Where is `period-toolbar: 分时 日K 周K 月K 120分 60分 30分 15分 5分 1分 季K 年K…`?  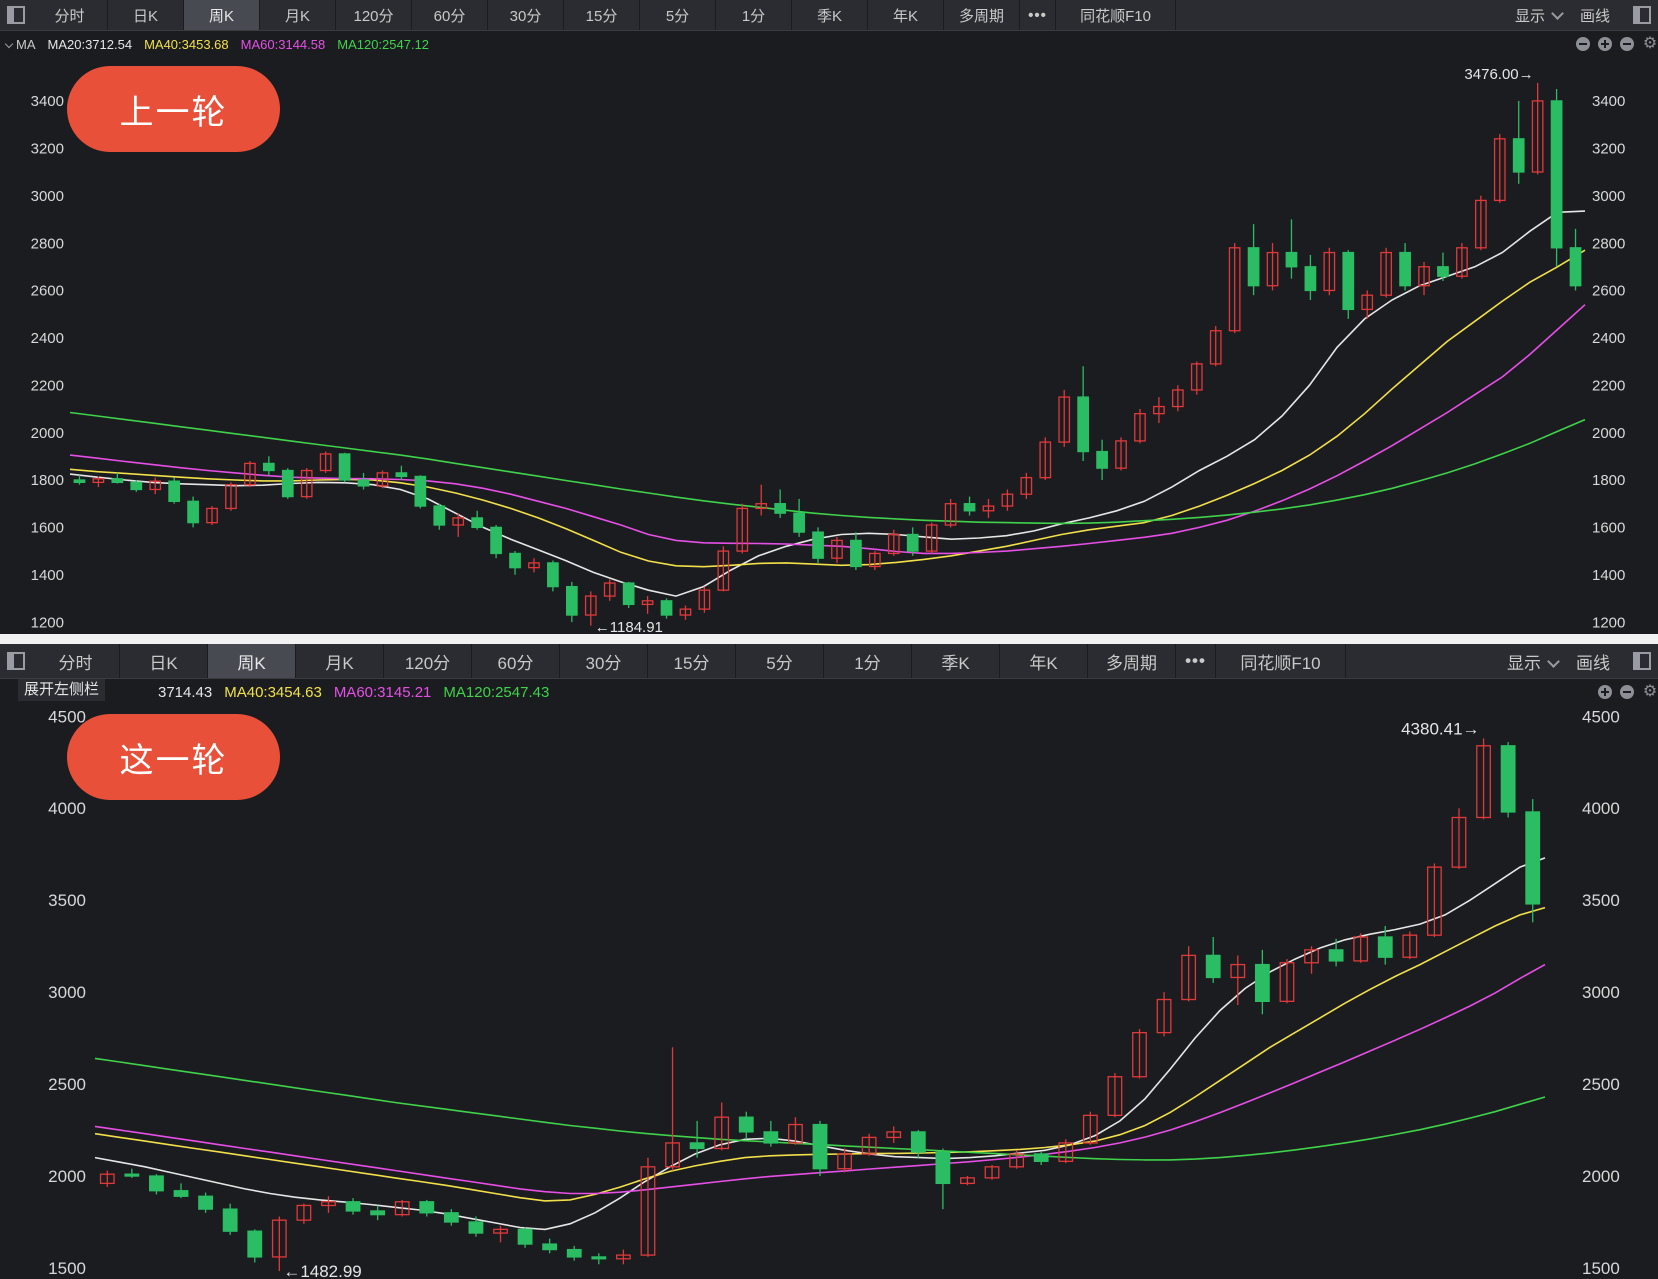
period-toolbar: 分时 日K 周K 月K 120分 60分 30分 15分 5分 1分 季K 年K… is located at coordinates (829, 661).